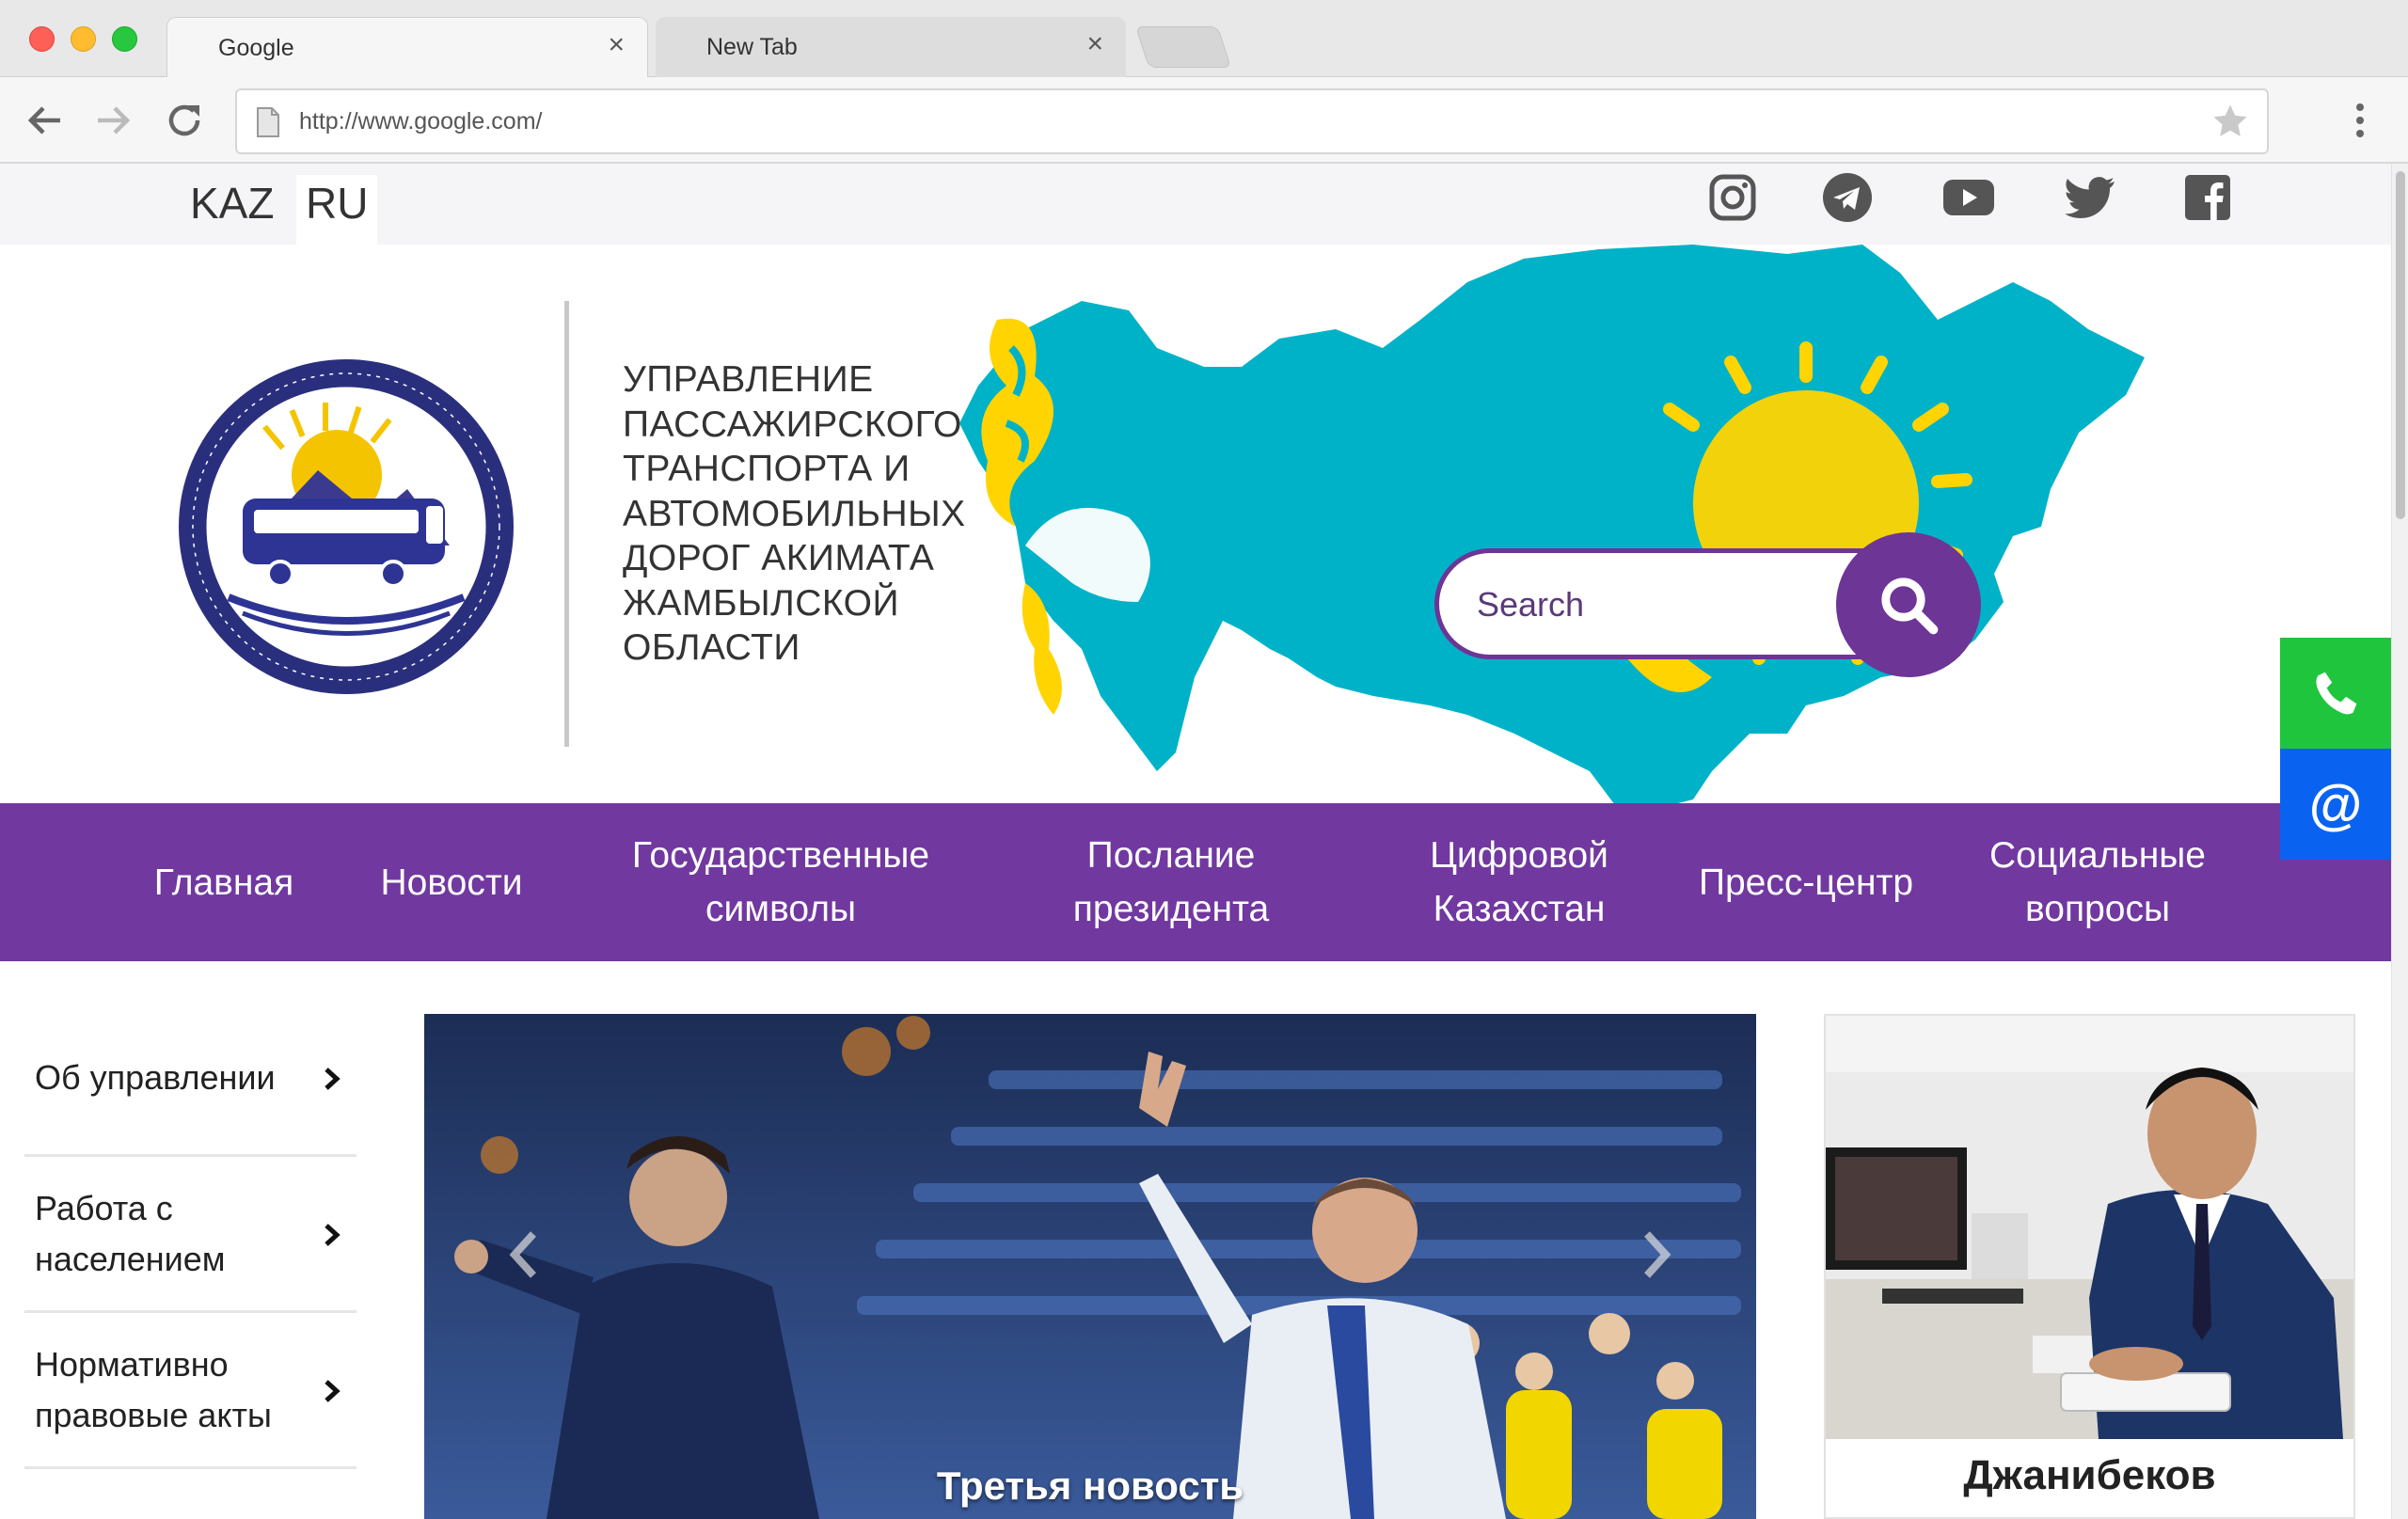 Image resolution: width=2408 pixels, height=1519 pixels. What do you see at coordinates (781, 882) in the screenshot?
I see `nav-item-state-symbols: Государственные символы` at bounding box center [781, 882].